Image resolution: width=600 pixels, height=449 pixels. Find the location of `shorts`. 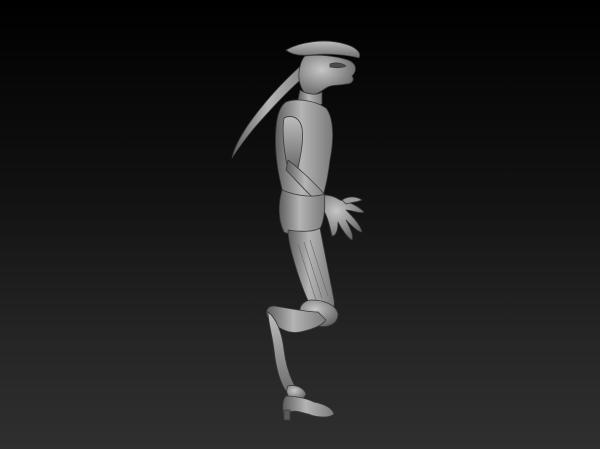

shorts is located at coordinates (302, 212).